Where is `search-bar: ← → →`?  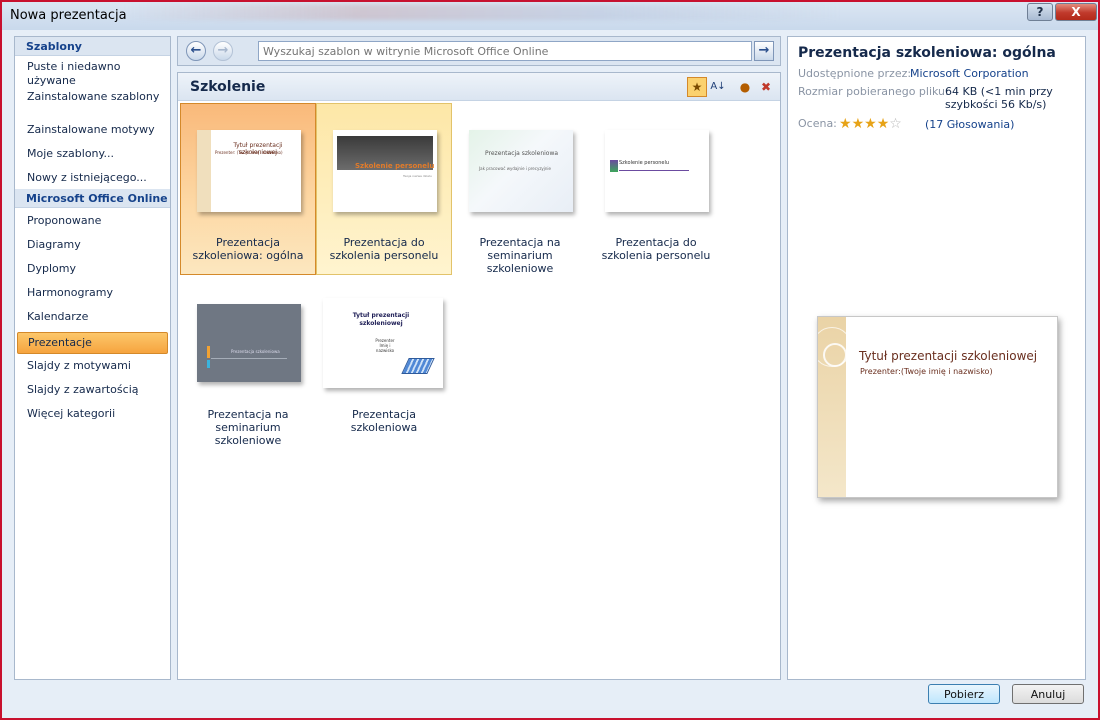
search-bar: ← → → is located at coordinates (479, 51).